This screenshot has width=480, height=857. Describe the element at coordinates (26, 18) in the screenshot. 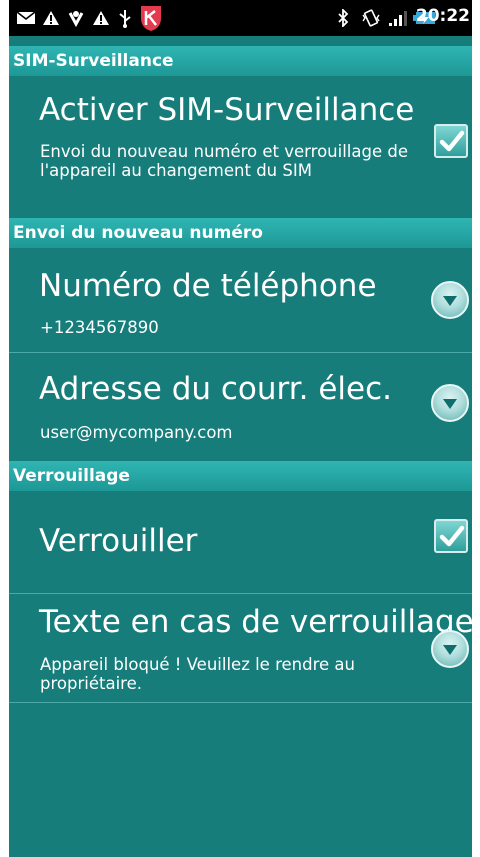

I see `mail-icon` at that location.